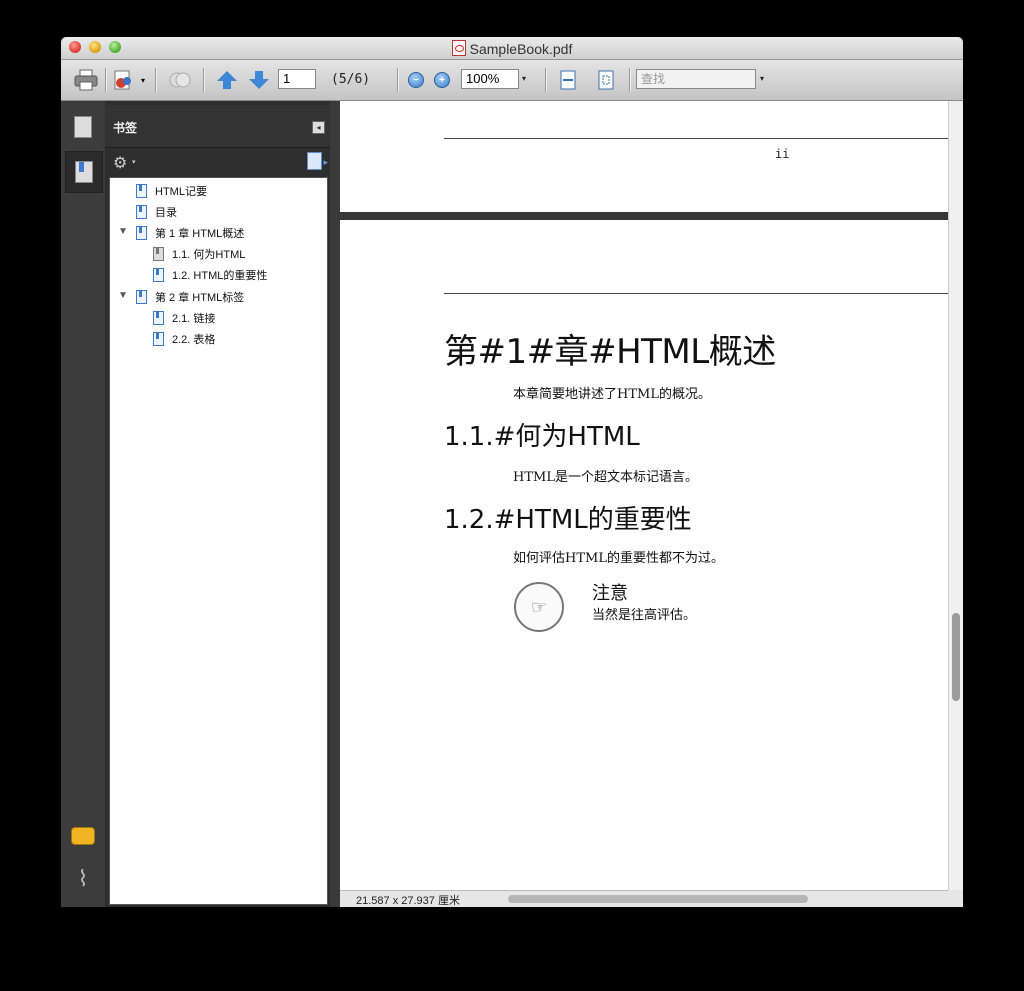 This screenshot has width=1024, height=991. What do you see at coordinates (521, 49) in the screenshot?
I see `window-title-text: SampleBook.pdf` at bounding box center [521, 49].